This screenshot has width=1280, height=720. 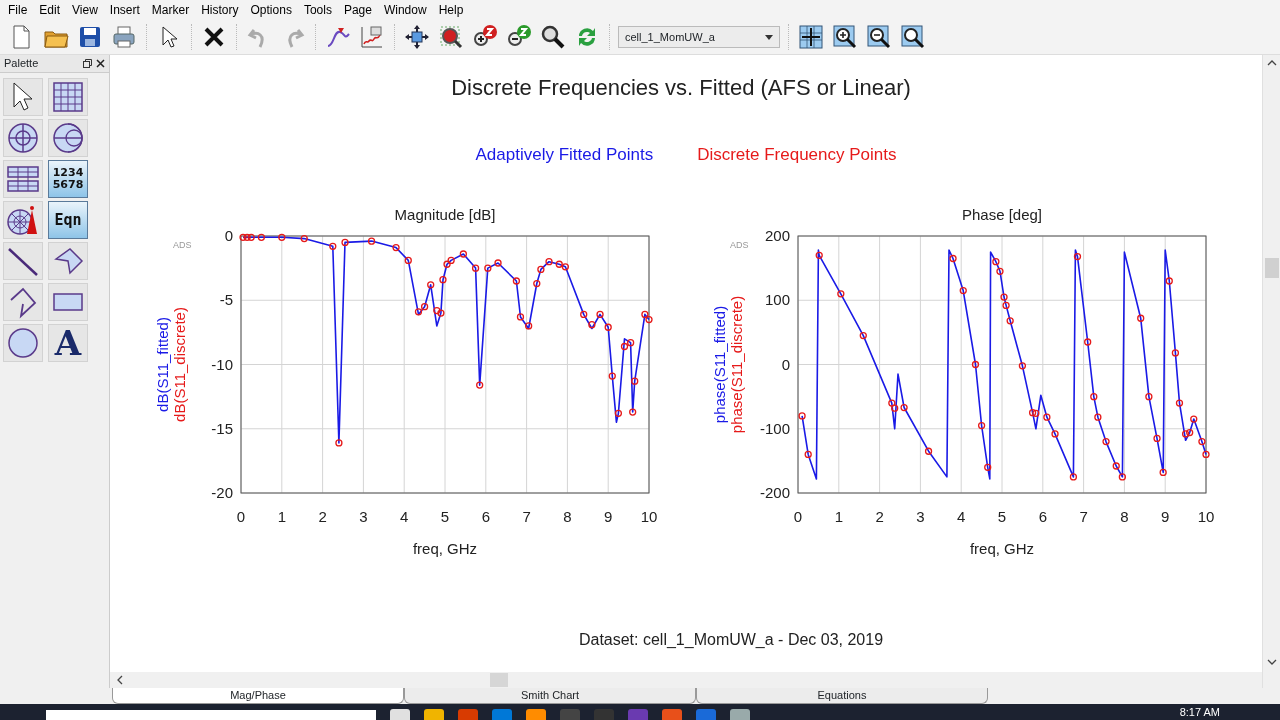 What do you see at coordinates (550, 696) in the screenshot?
I see `page-tab: Smith Chart` at bounding box center [550, 696].